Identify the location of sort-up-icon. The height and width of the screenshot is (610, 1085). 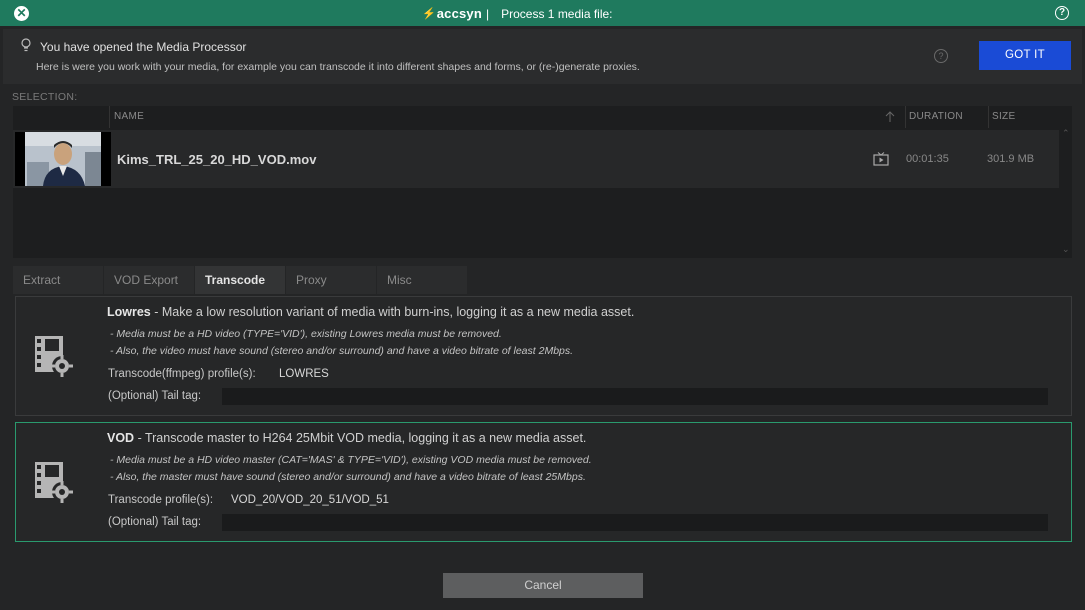
(890, 117).